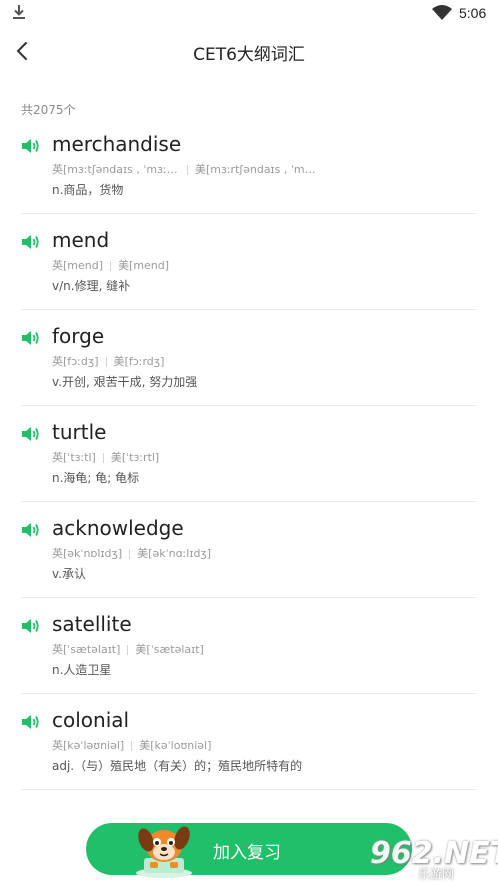 Image resolution: width=498 pixels, height=885 pixels. I want to click on phonetic-uk: 英[mend], so click(78, 265).